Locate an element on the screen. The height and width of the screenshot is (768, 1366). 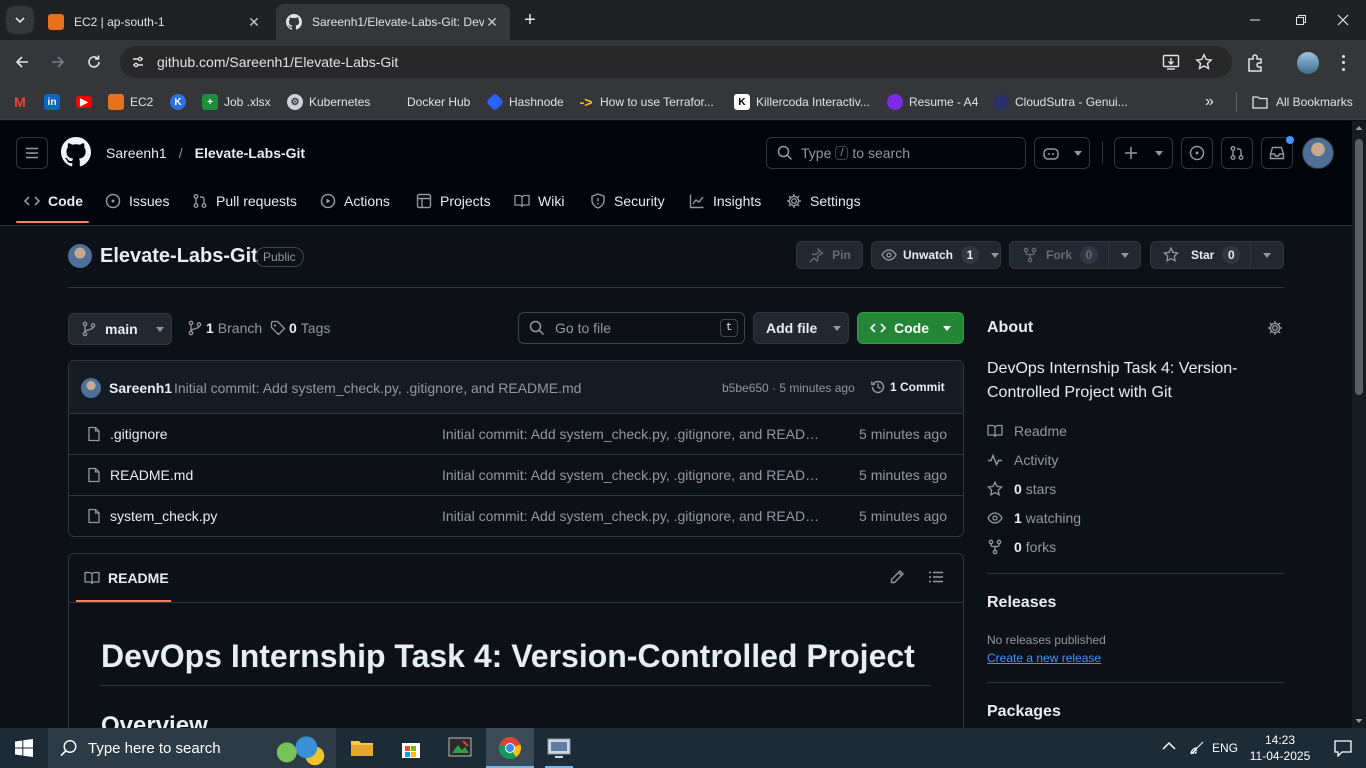
scrollbar-thumb is located at coordinates (1359, 267).